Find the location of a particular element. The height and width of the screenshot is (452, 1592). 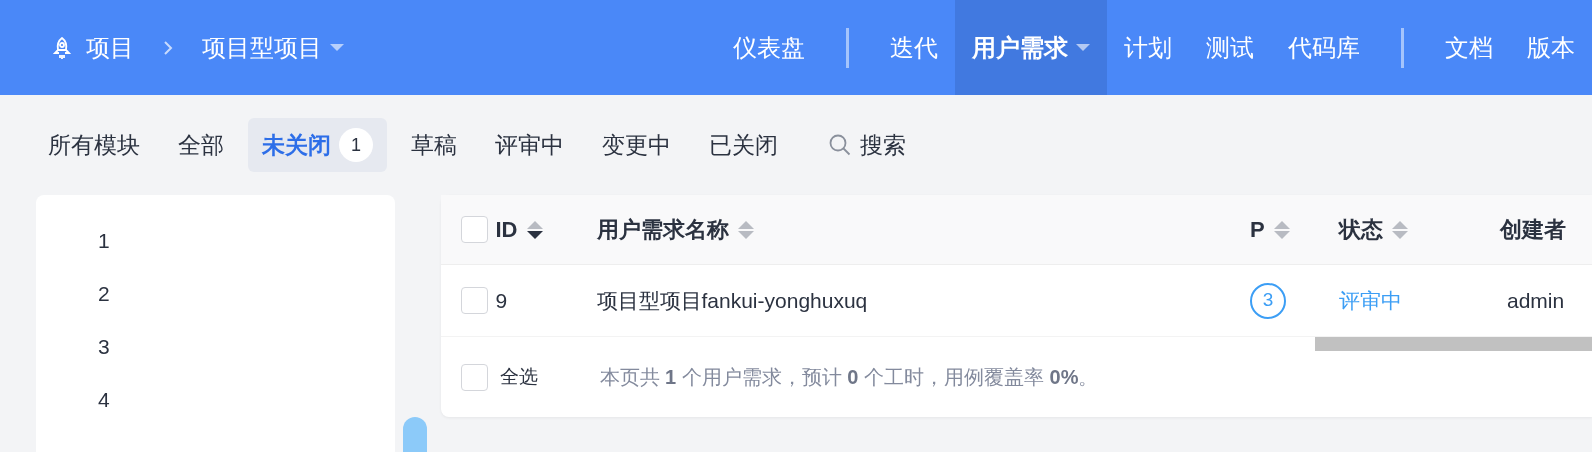

module-filter: 所有模块 is located at coordinates (94, 145).